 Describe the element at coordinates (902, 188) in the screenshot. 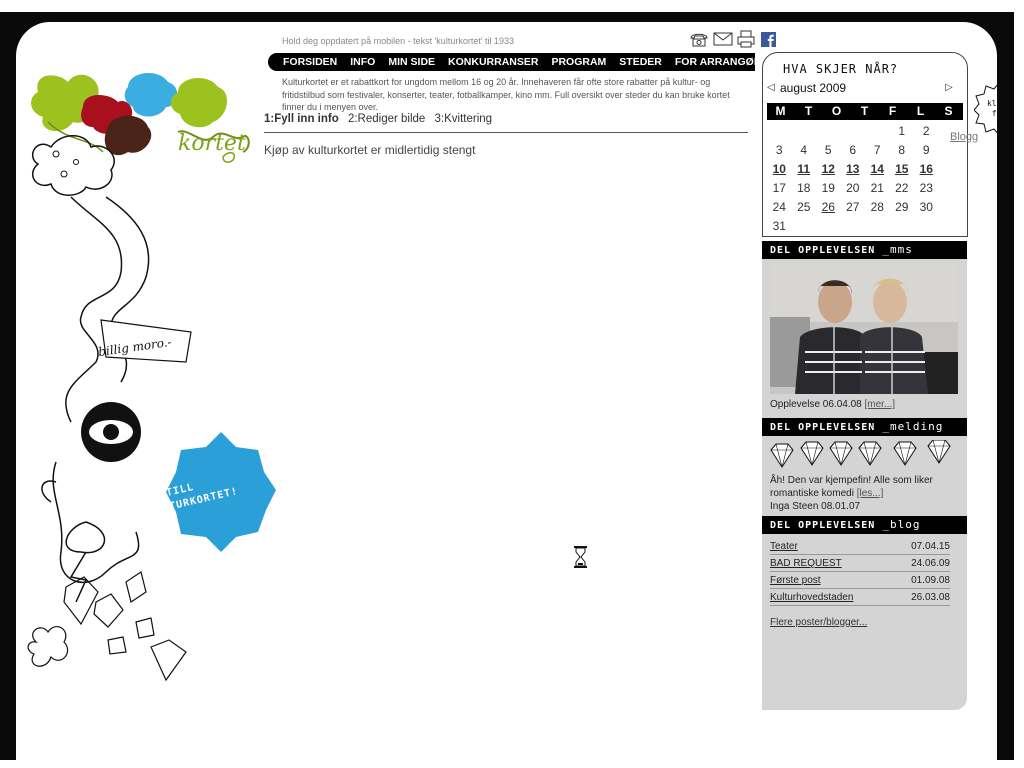

I see `calendar-day: 22` at that location.